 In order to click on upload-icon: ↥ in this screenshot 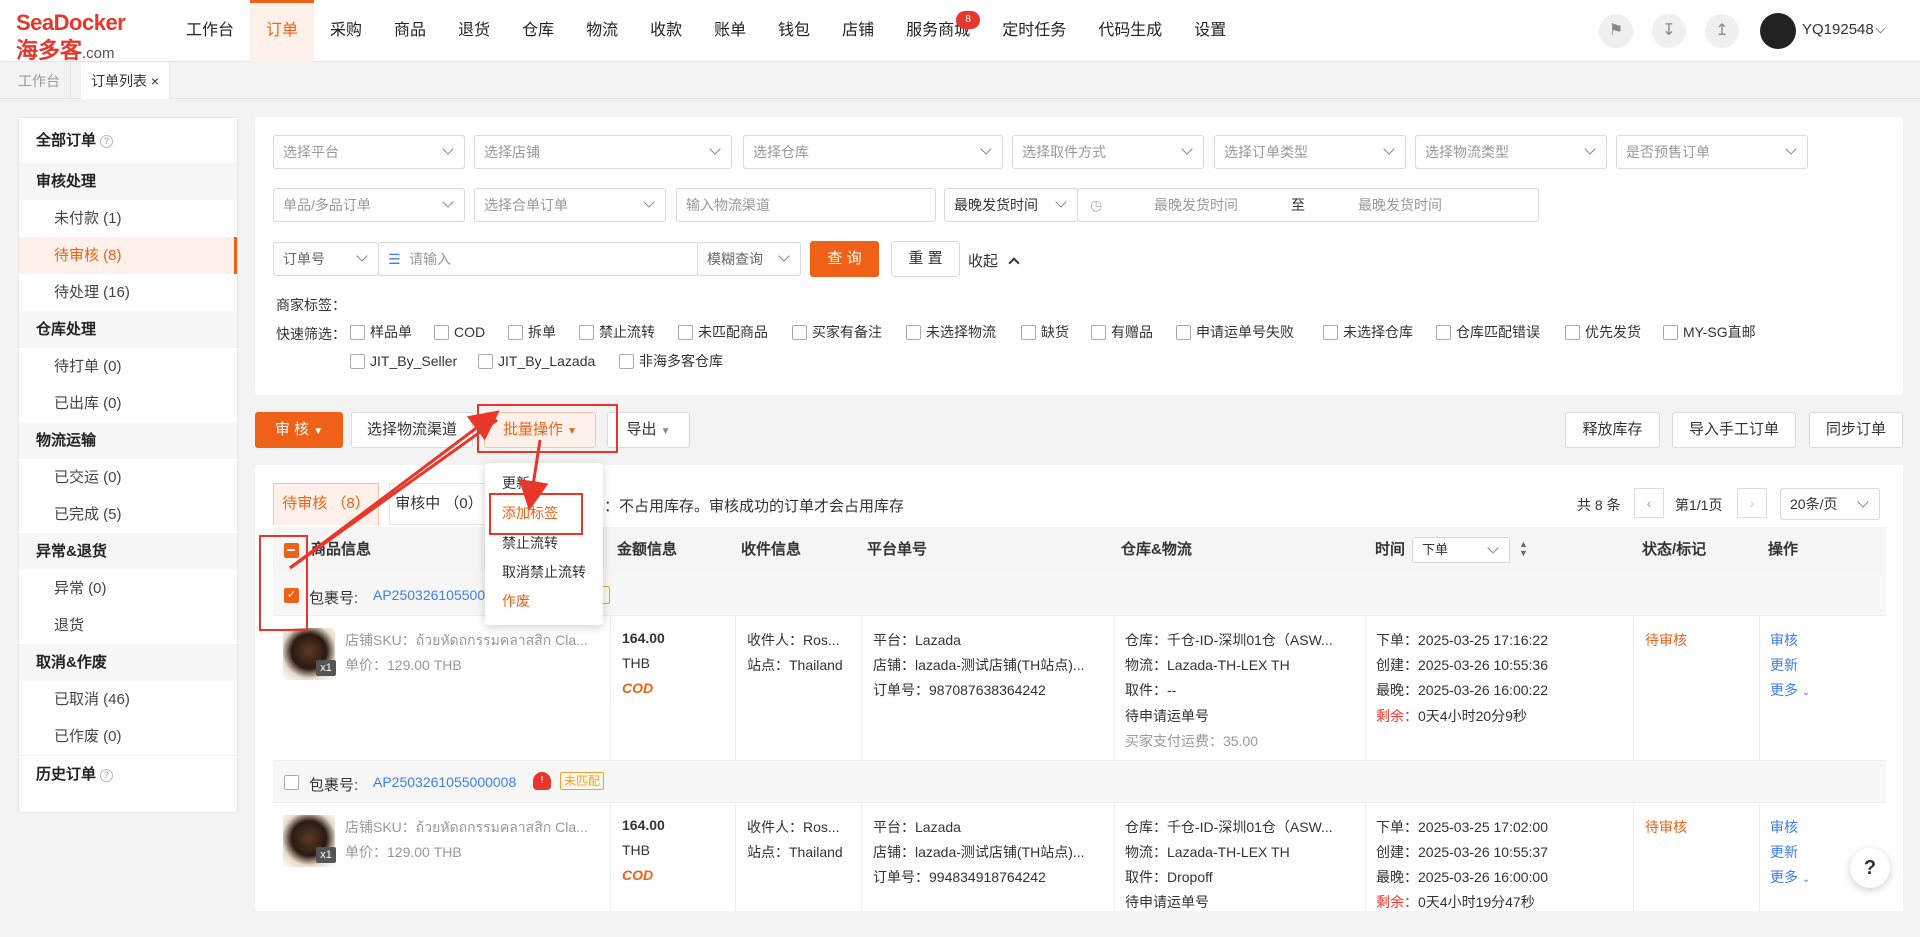, I will do `click(1722, 31)`.